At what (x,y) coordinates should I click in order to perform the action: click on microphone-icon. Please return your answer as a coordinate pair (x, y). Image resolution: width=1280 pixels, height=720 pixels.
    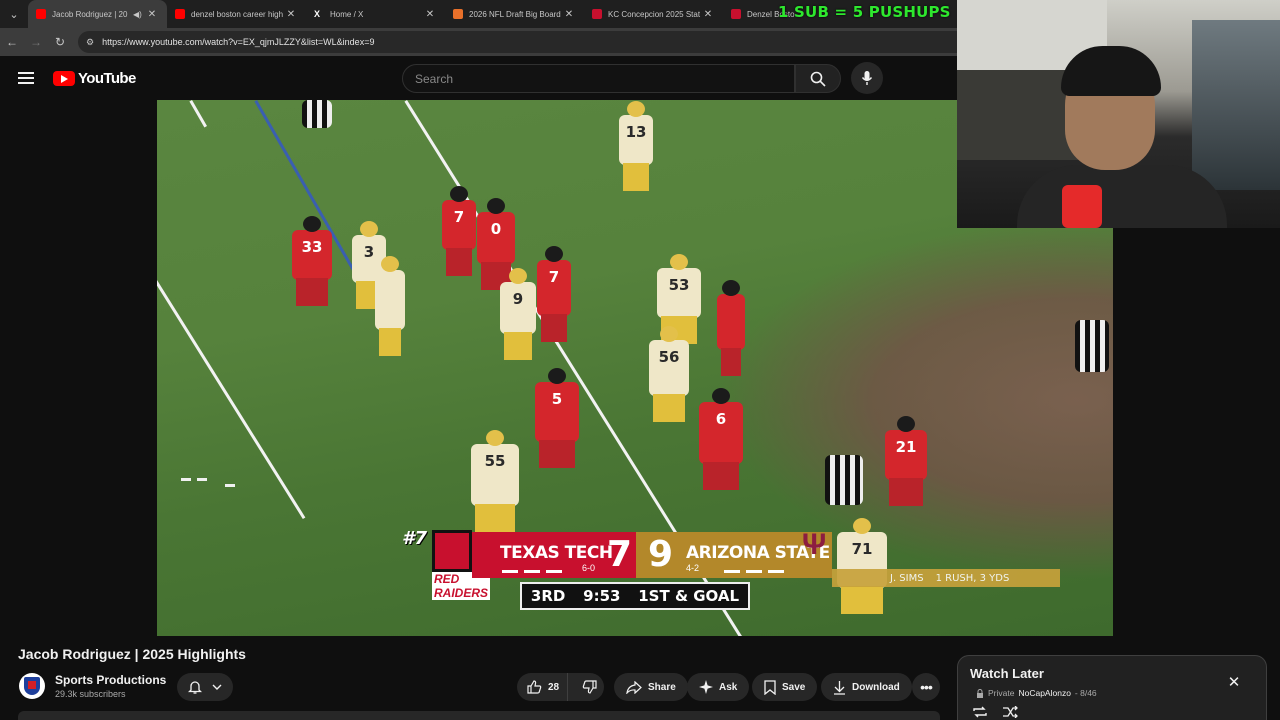
    Looking at the image, I should click on (867, 78).